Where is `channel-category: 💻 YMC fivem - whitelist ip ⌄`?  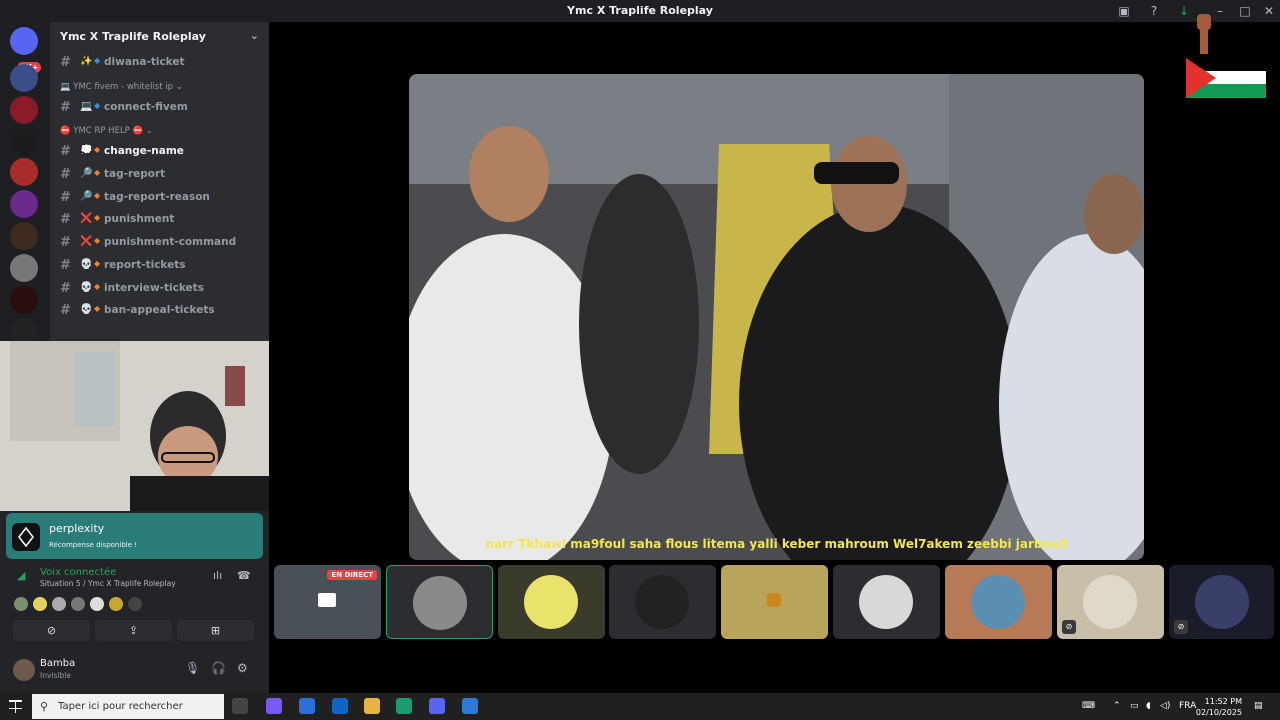
channel-category: 💻 YMC fivem - whitelist ip ⌄ is located at coordinates (159, 86).